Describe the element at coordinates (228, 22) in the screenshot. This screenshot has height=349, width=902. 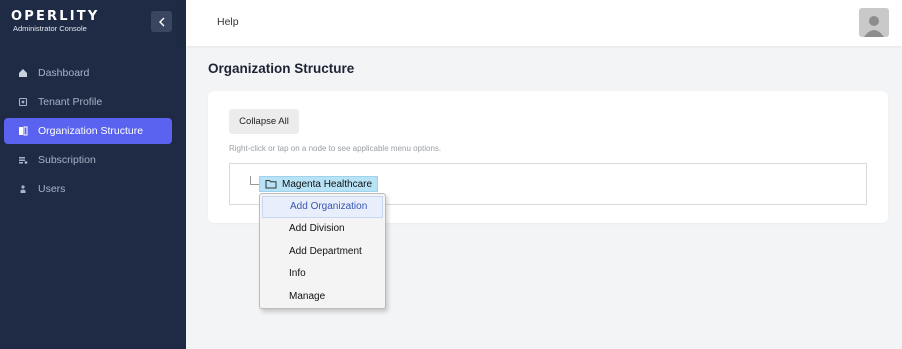
I see `help-link: Help` at that location.